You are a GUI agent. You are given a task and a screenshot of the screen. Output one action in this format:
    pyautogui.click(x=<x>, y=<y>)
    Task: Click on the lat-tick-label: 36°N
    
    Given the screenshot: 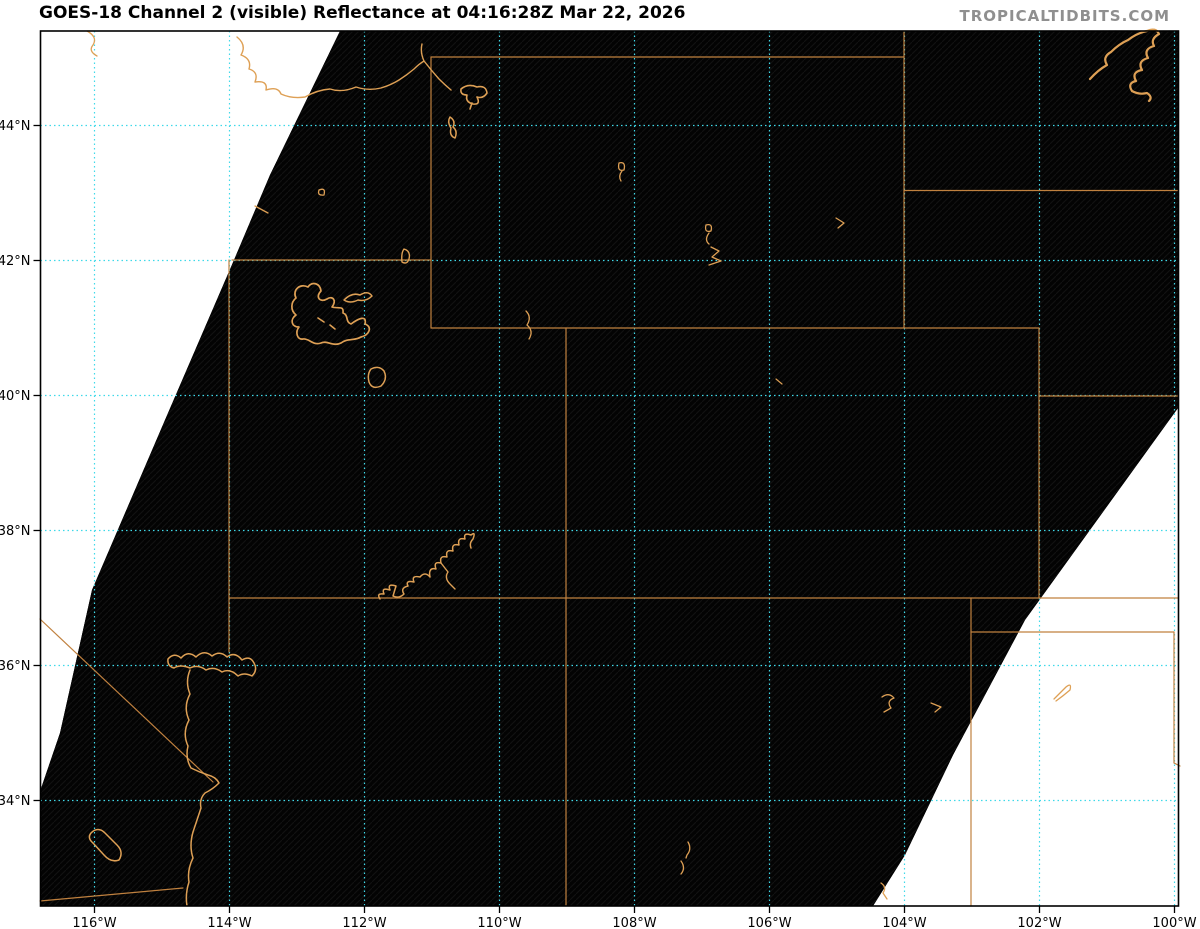 What is the action you would take?
    pyautogui.click(x=15, y=666)
    